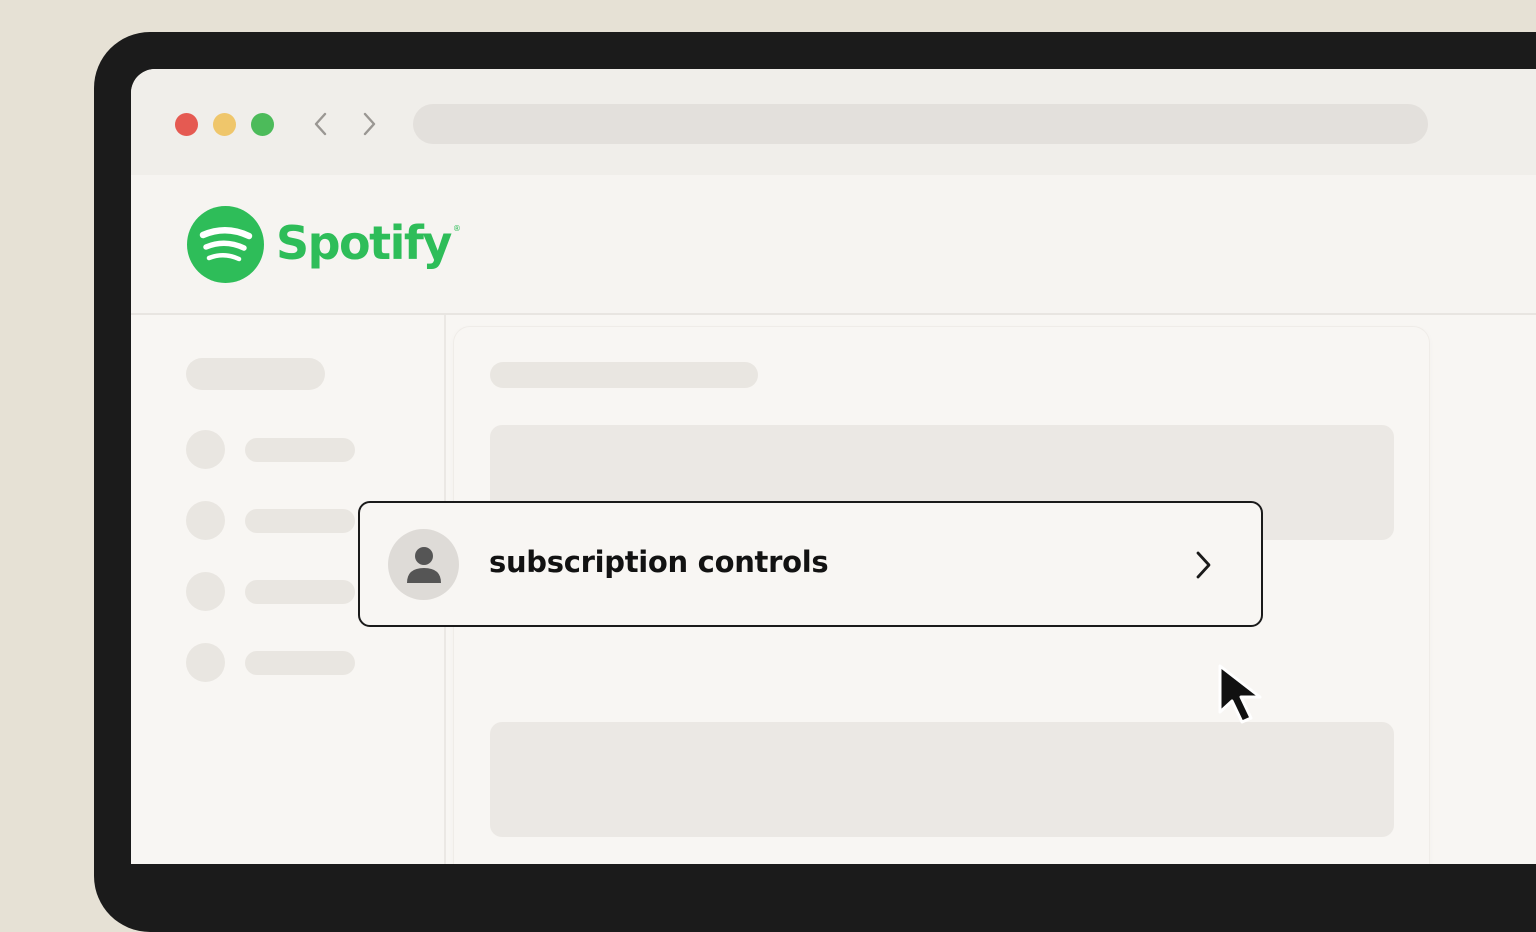  What do you see at coordinates (255, 374) in the screenshot?
I see `sidebar-heading-placeholder` at bounding box center [255, 374].